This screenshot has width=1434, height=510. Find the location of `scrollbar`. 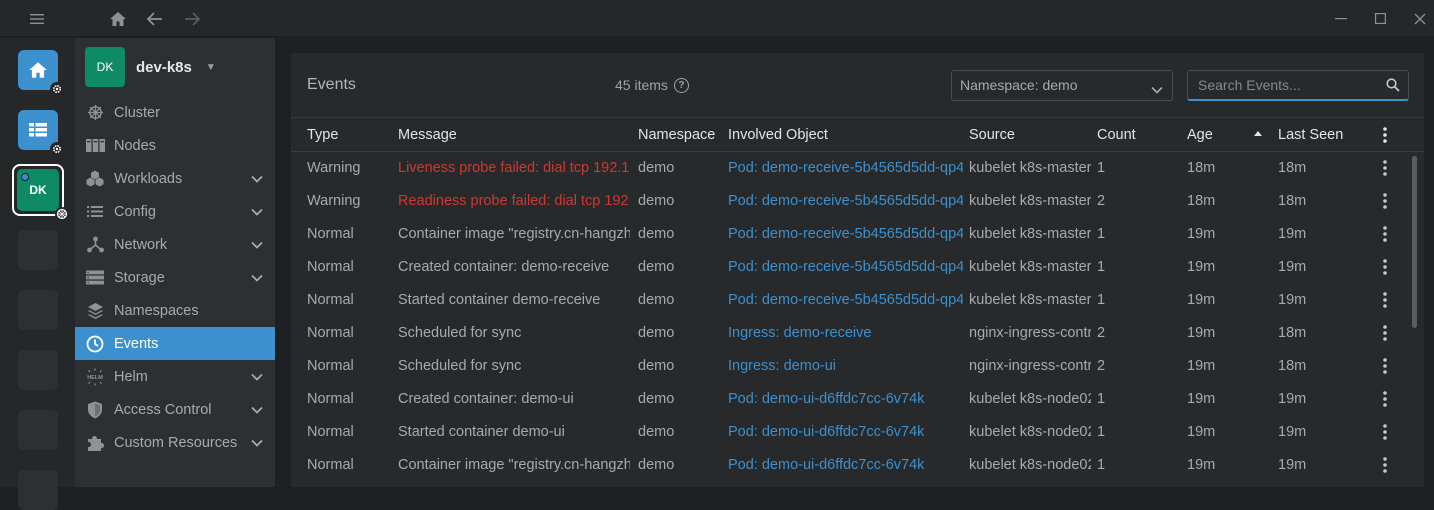

scrollbar is located at coordinates (1414, 242).